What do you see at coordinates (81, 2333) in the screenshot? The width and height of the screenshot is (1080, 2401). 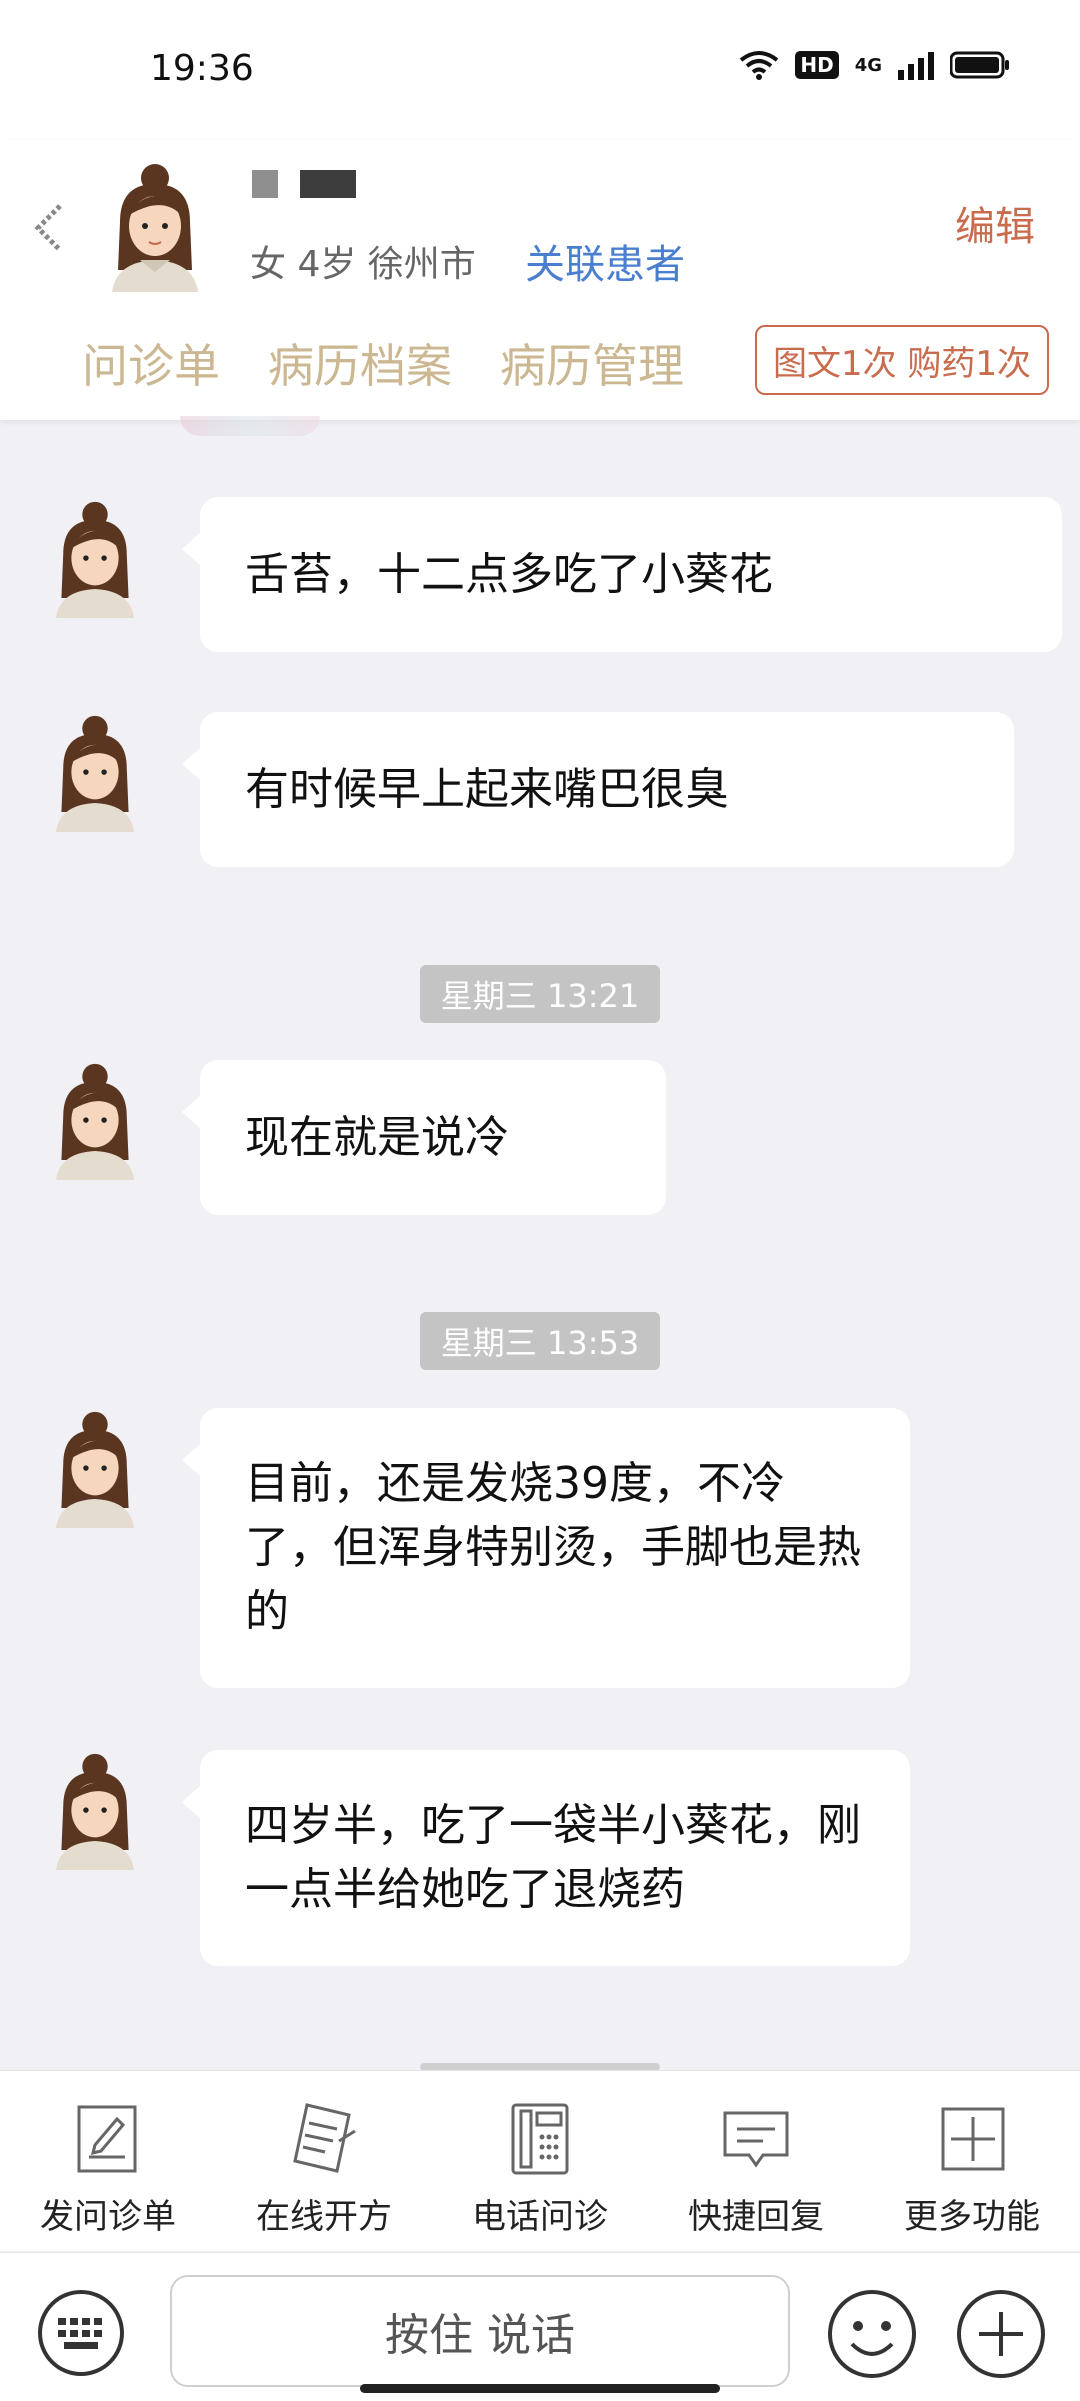 I see `keyboard-icon` at bounding box center [81, 2333].